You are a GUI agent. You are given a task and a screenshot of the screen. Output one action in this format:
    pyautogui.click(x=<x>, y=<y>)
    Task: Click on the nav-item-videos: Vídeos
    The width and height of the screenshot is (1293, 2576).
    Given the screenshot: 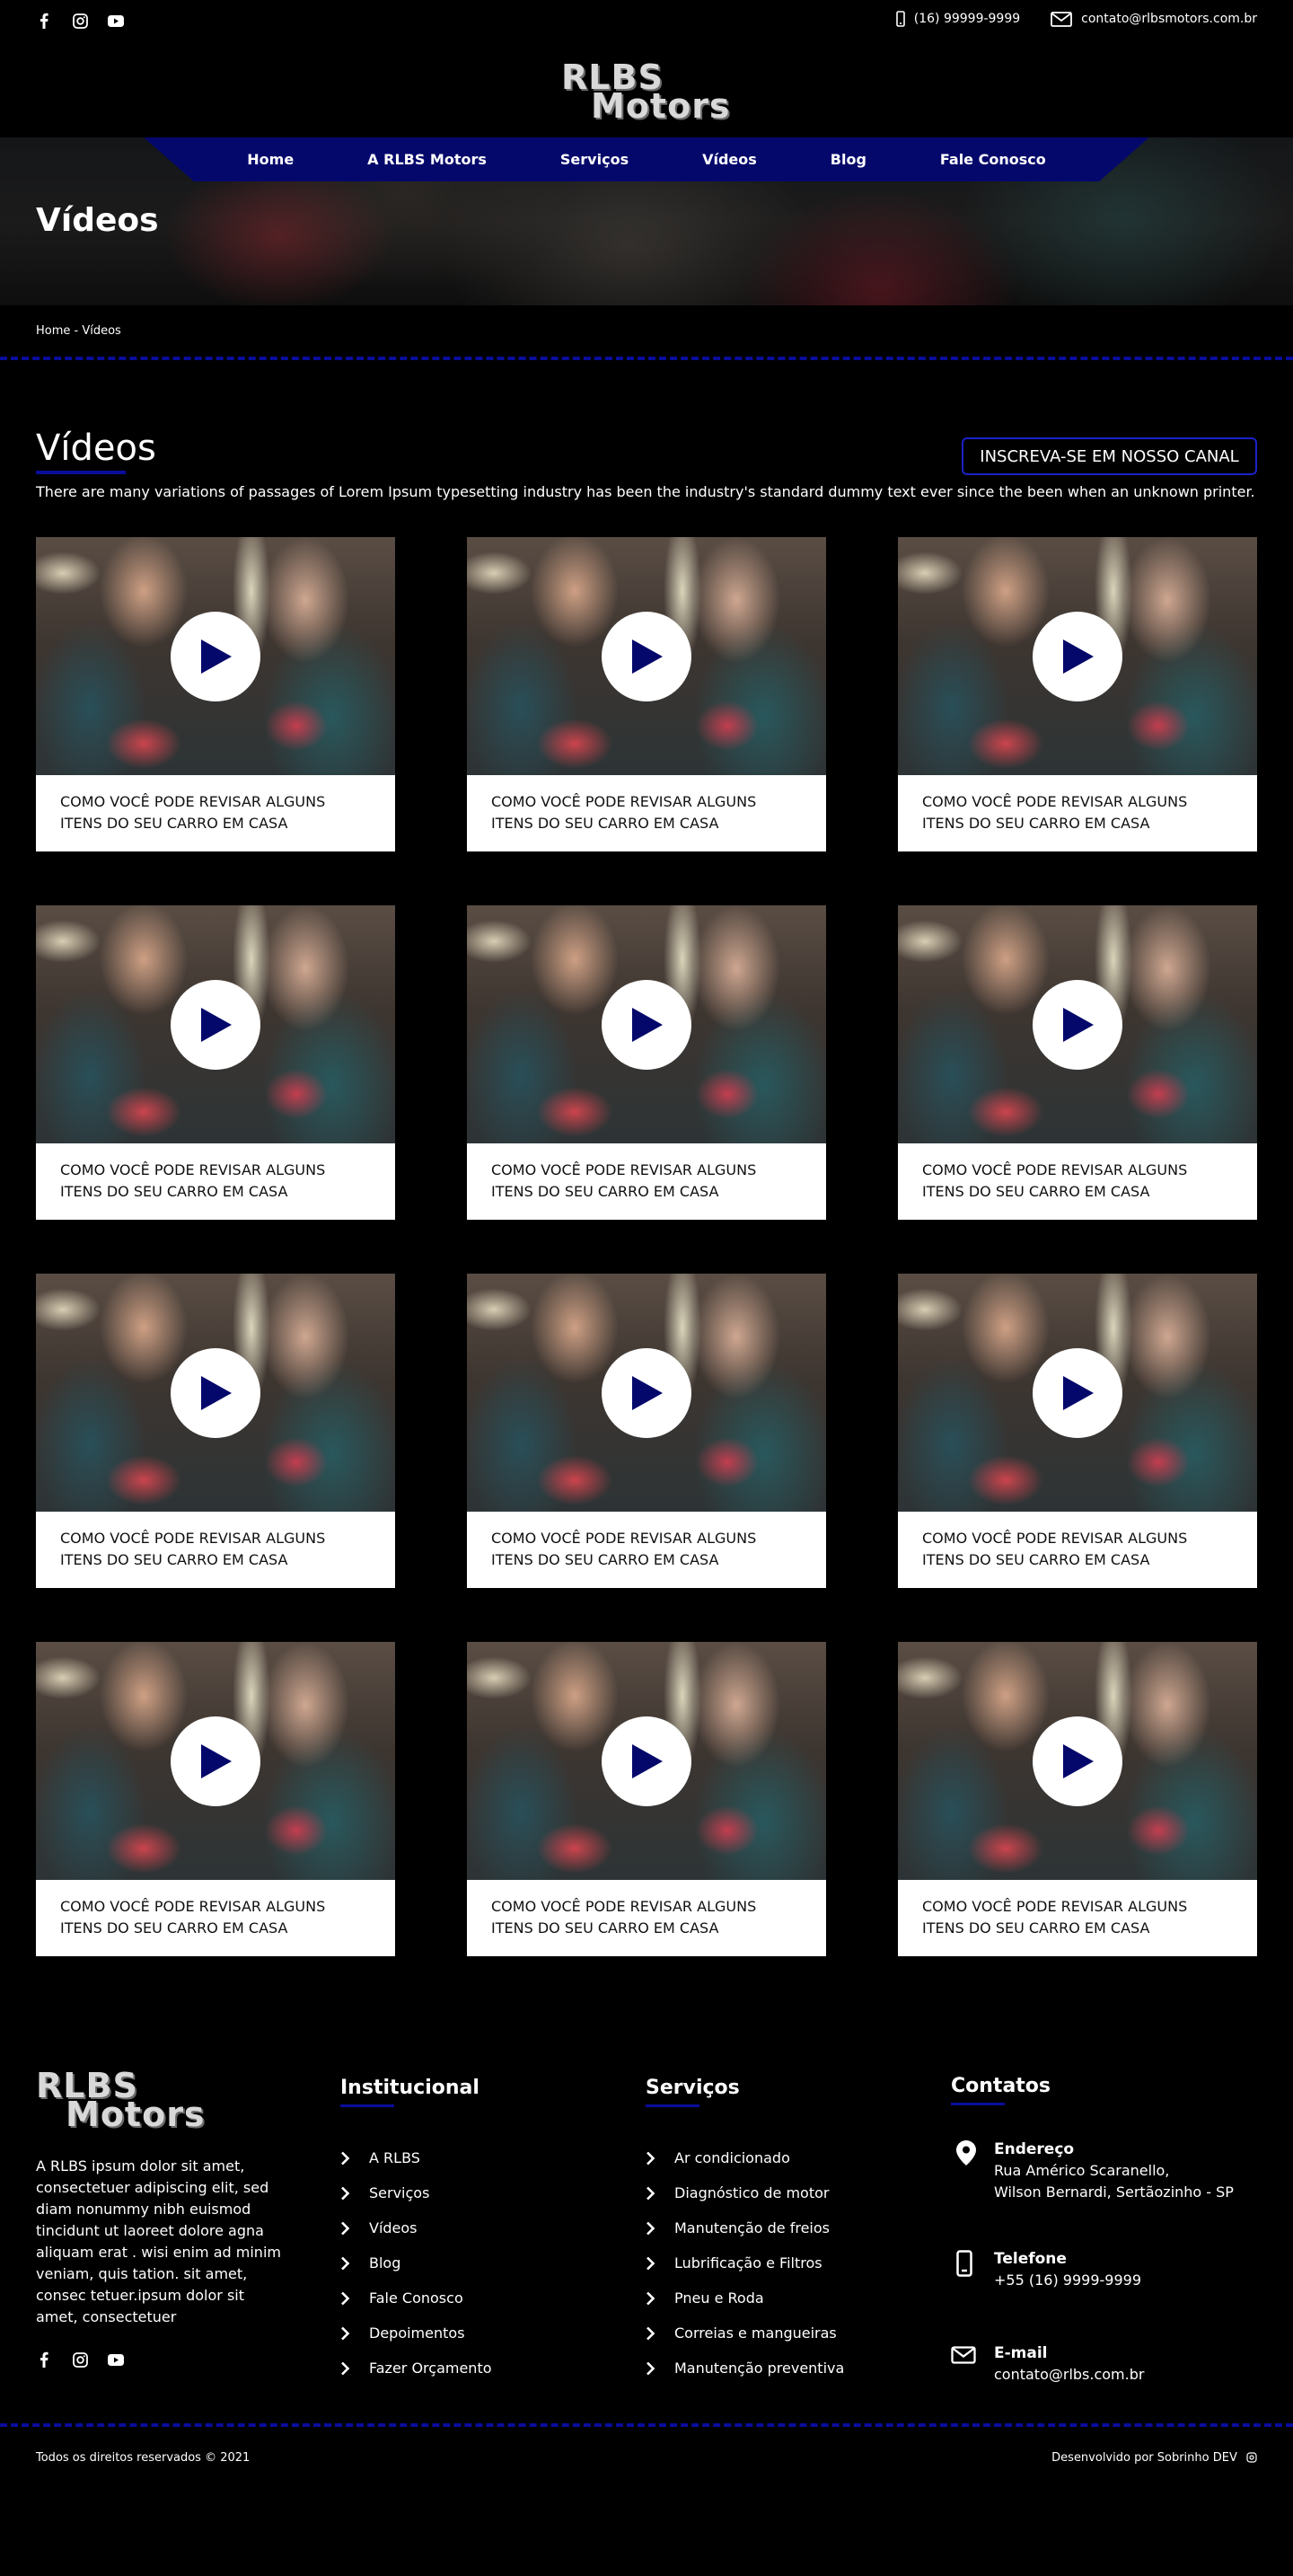 What is the action you would take?
    pyautogui.click(x=729, y=159)
    